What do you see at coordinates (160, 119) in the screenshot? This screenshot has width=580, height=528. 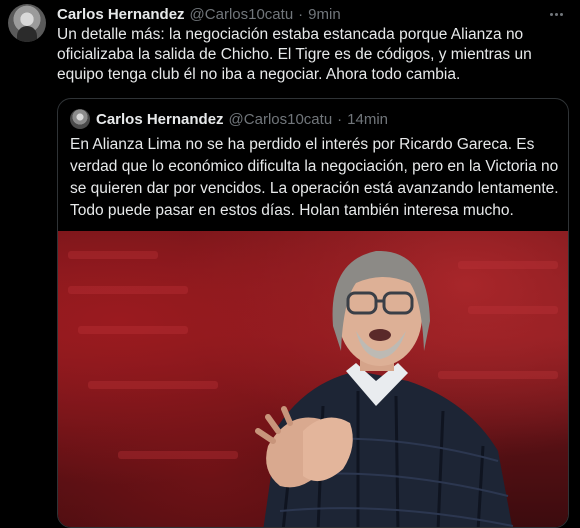 I see `quoted-author-name: Carlos Hernandez` at bounding box center [160, 119].